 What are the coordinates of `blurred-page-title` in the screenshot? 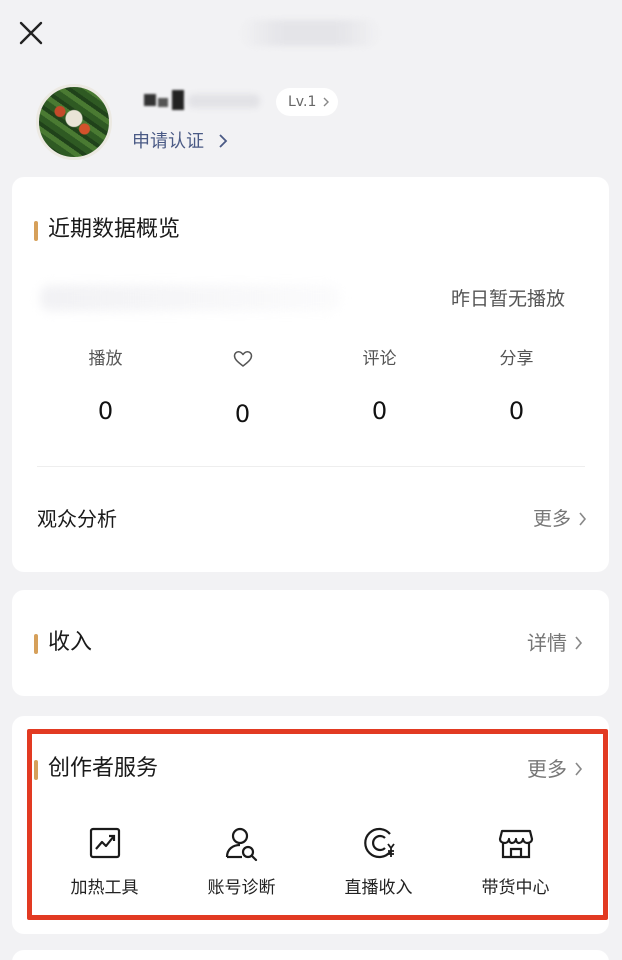 It's located at (310, 33).